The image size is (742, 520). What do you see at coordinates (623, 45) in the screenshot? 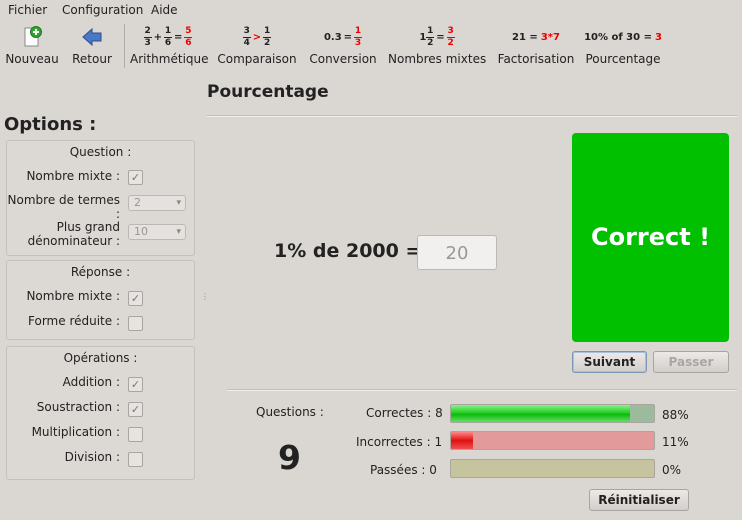
I see `percentage-button: 10% of 30 = 3 Pourcentage` at bounding box center [623, 45].